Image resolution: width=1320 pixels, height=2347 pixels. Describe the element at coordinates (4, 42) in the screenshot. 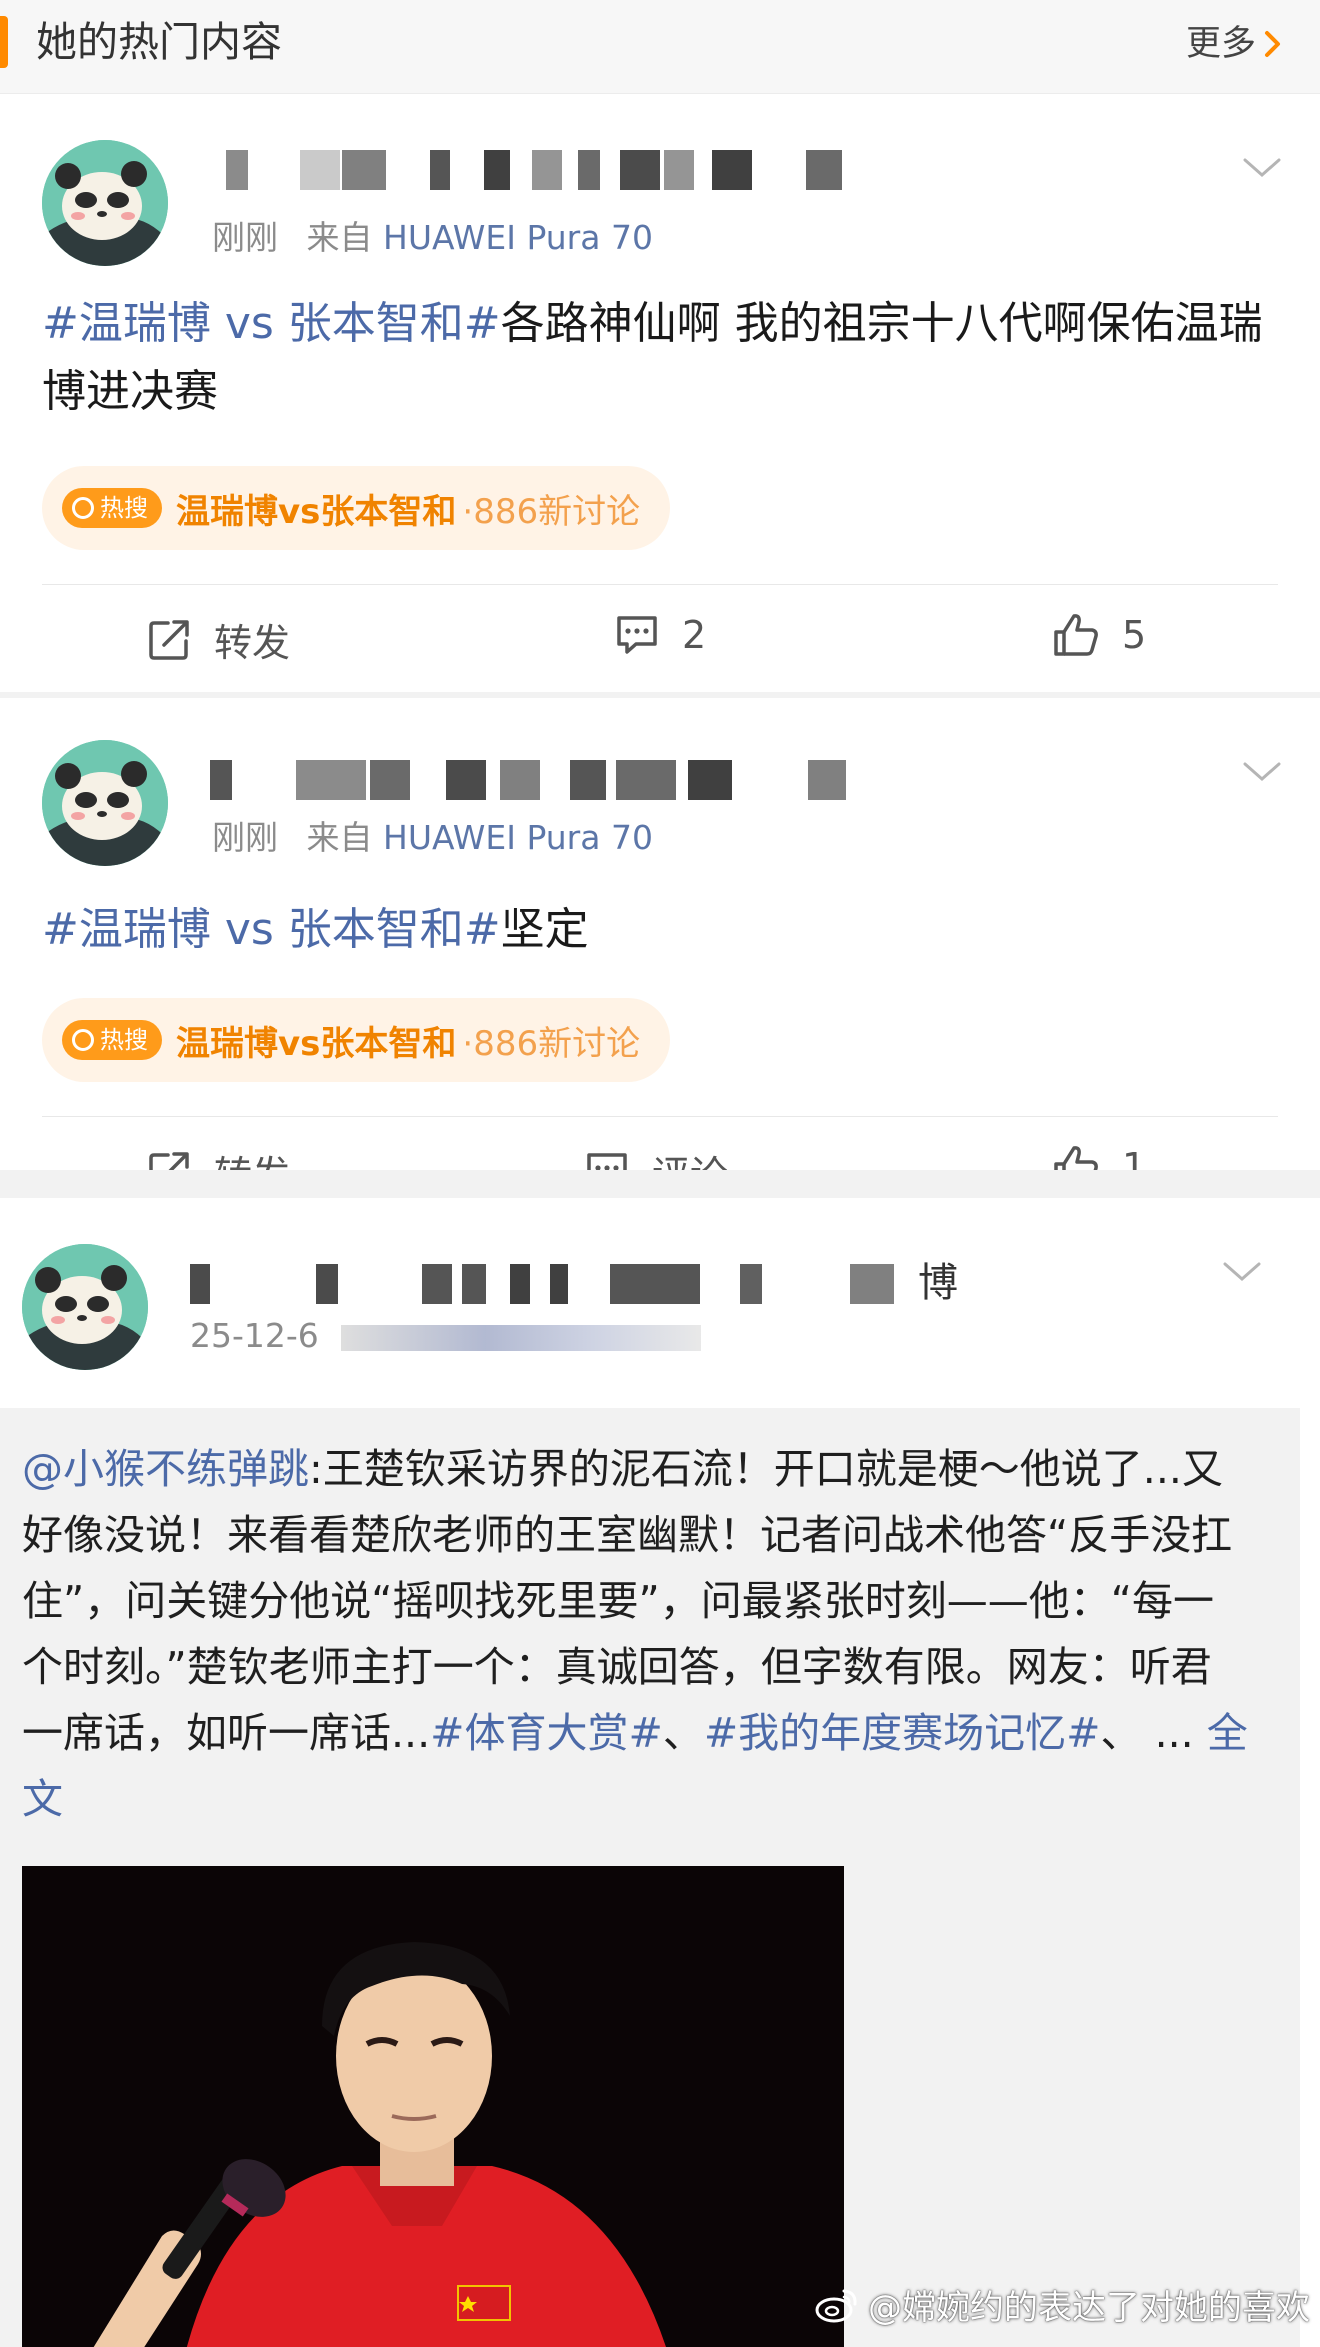

I see `section-accent-bar` at that location.